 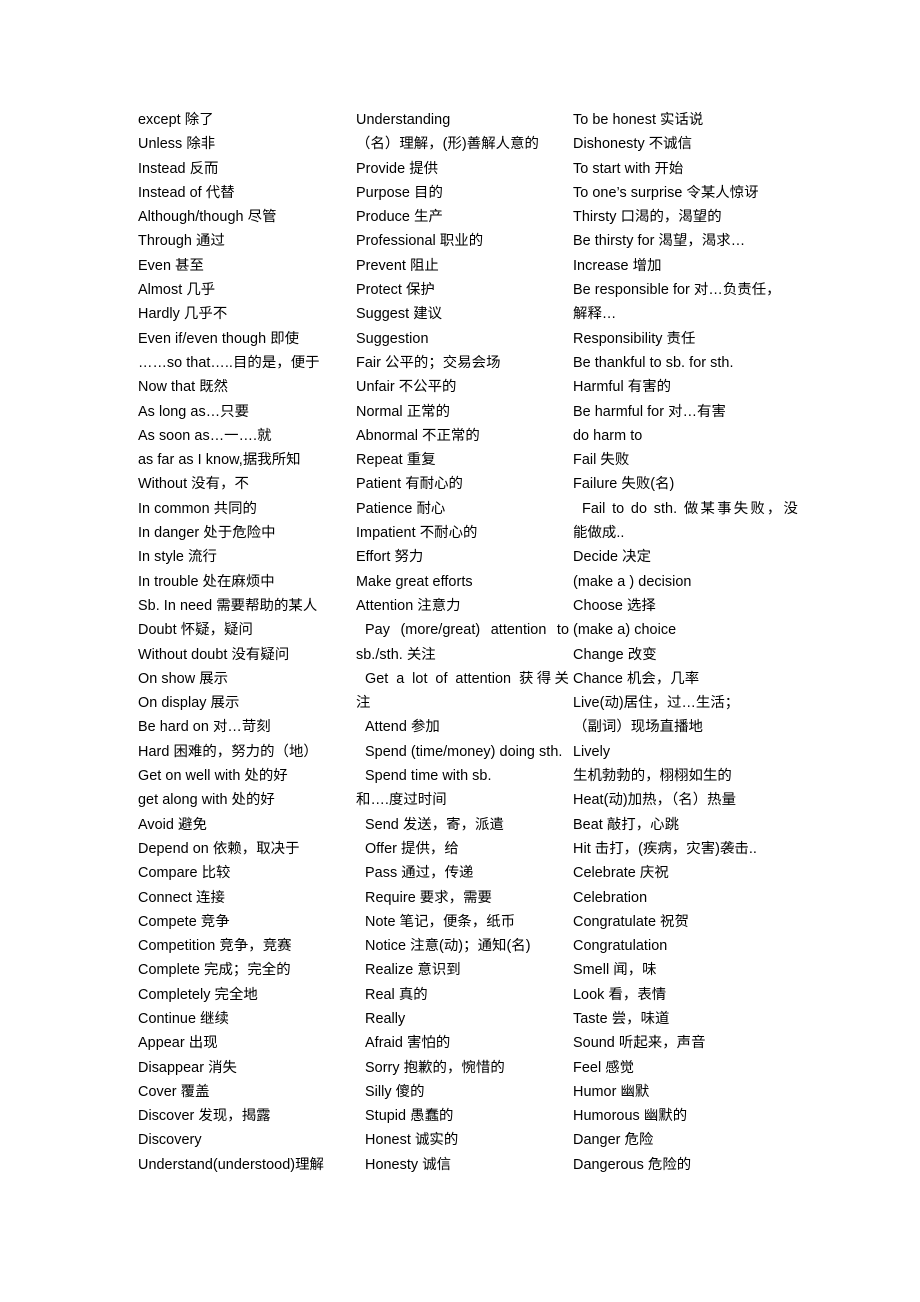 I want to click on vocabulary-entry: Repeat 重复, so click(x=396, y=460).